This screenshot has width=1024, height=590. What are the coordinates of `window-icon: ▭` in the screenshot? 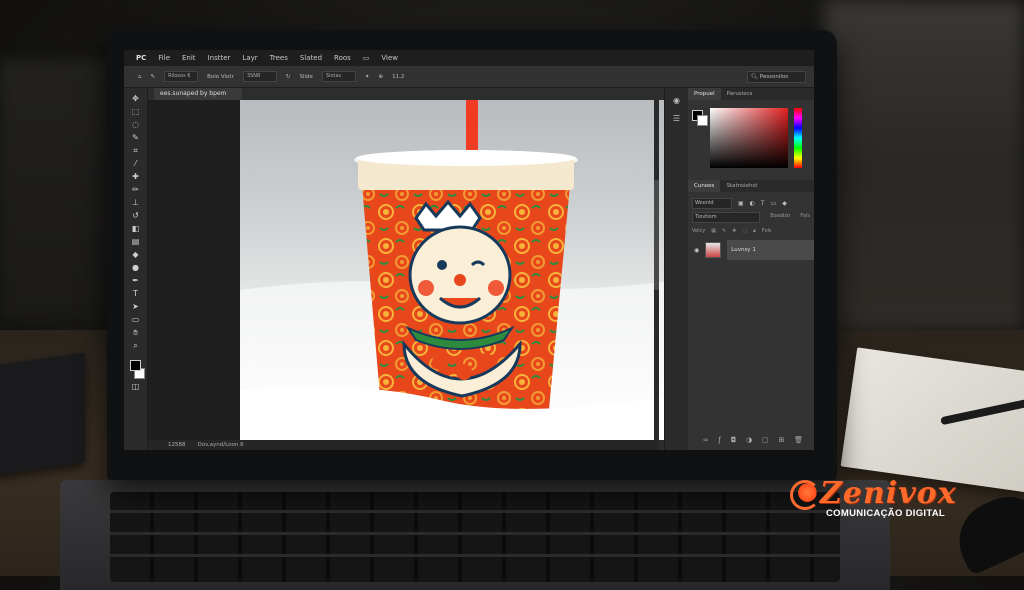 It's located at (366, 58).